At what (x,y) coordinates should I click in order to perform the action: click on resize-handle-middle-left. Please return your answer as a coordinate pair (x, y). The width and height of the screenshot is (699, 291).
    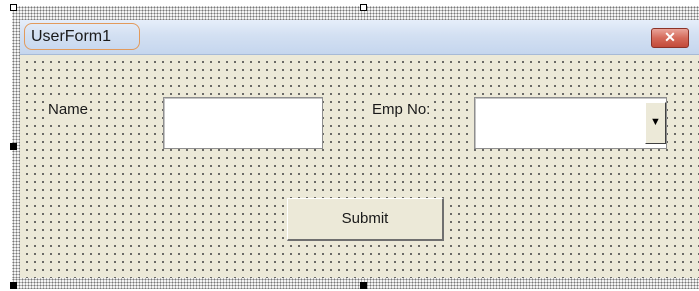
    Looking at the image, I should click on (13, 146).